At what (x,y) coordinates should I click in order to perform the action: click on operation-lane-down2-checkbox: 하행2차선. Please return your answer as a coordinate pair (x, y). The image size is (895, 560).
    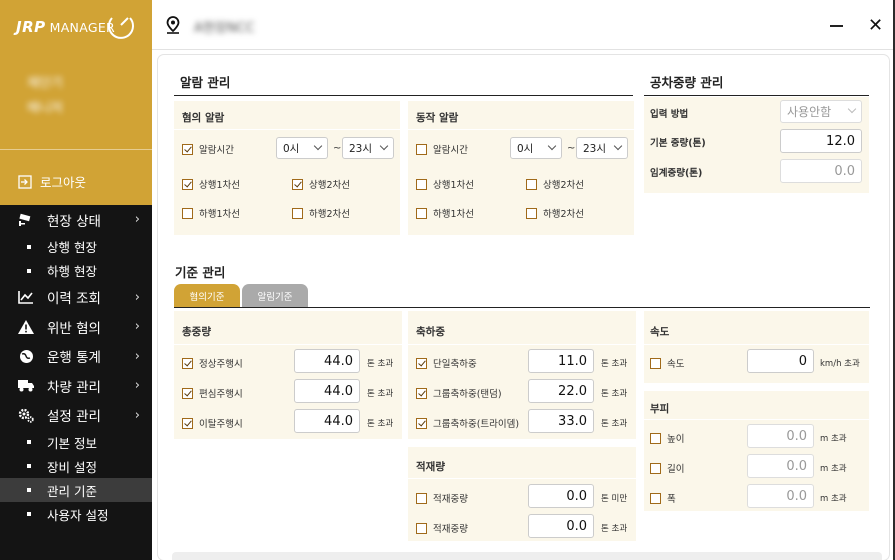
    Looking at the image, I should click on (555, 213).